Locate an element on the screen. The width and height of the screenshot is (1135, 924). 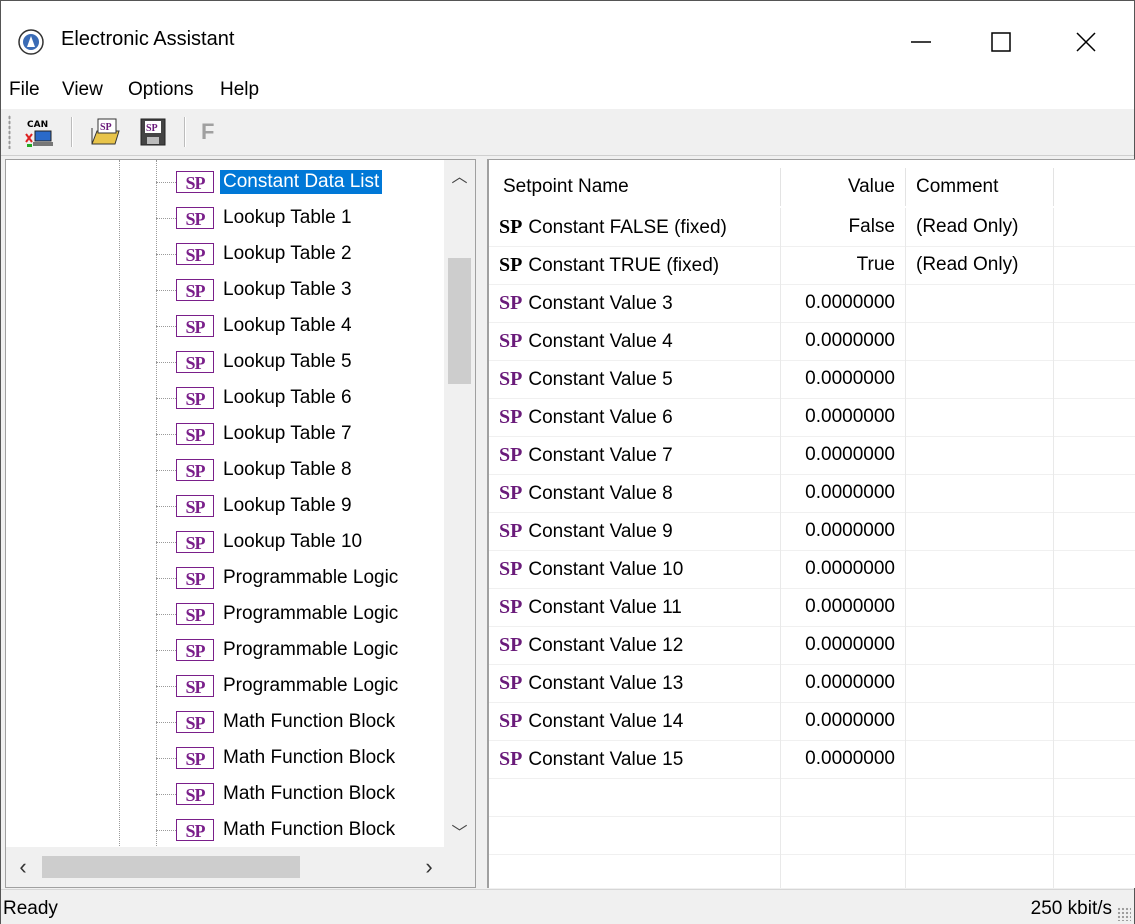
table-row: SP Constant Value 3 0.0000000 is located at coordinates (812, 303).